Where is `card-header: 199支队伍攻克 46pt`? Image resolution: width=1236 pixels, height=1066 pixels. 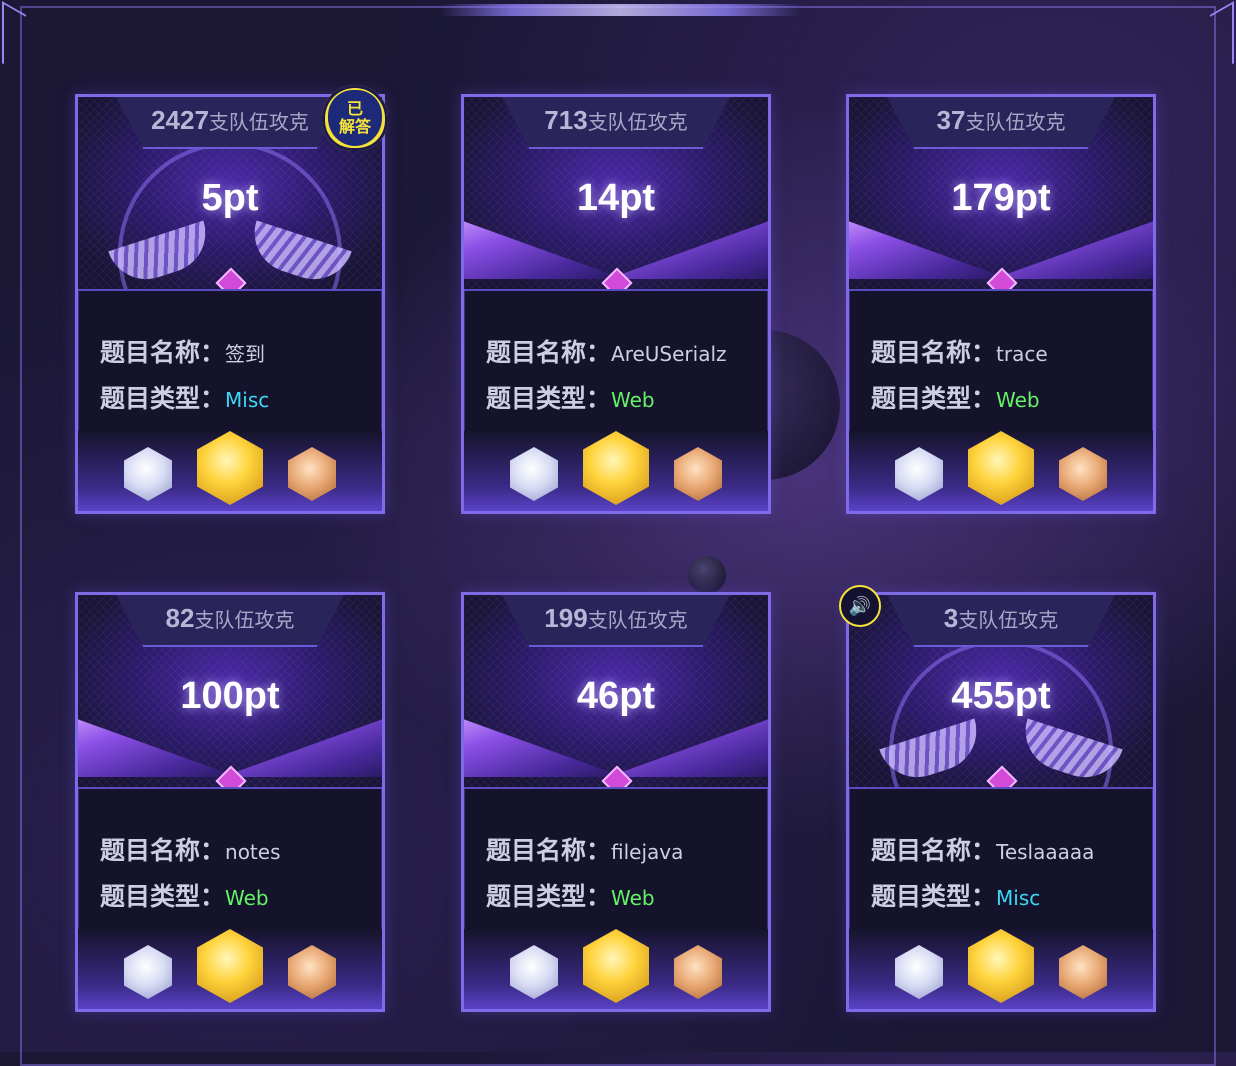 card-header: 199支队伍攻克 46pt is located at coordinates (616, 692).